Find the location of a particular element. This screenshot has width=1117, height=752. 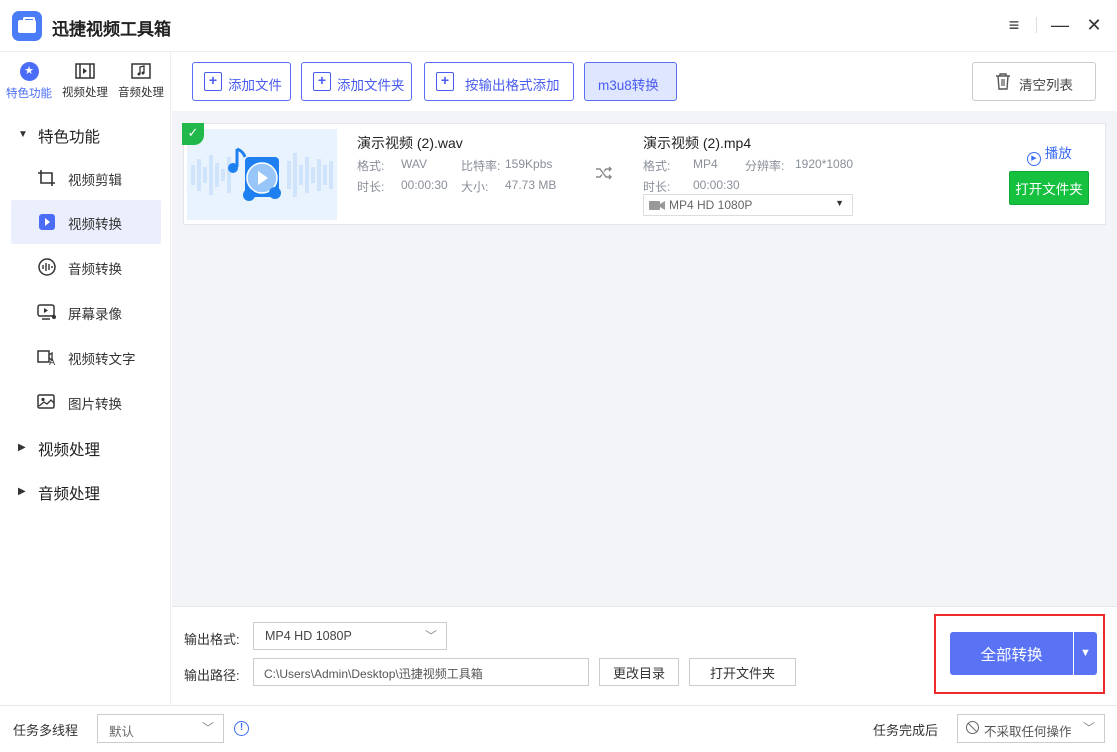

source-format-value: WAV is located at coordinates (414, 164).